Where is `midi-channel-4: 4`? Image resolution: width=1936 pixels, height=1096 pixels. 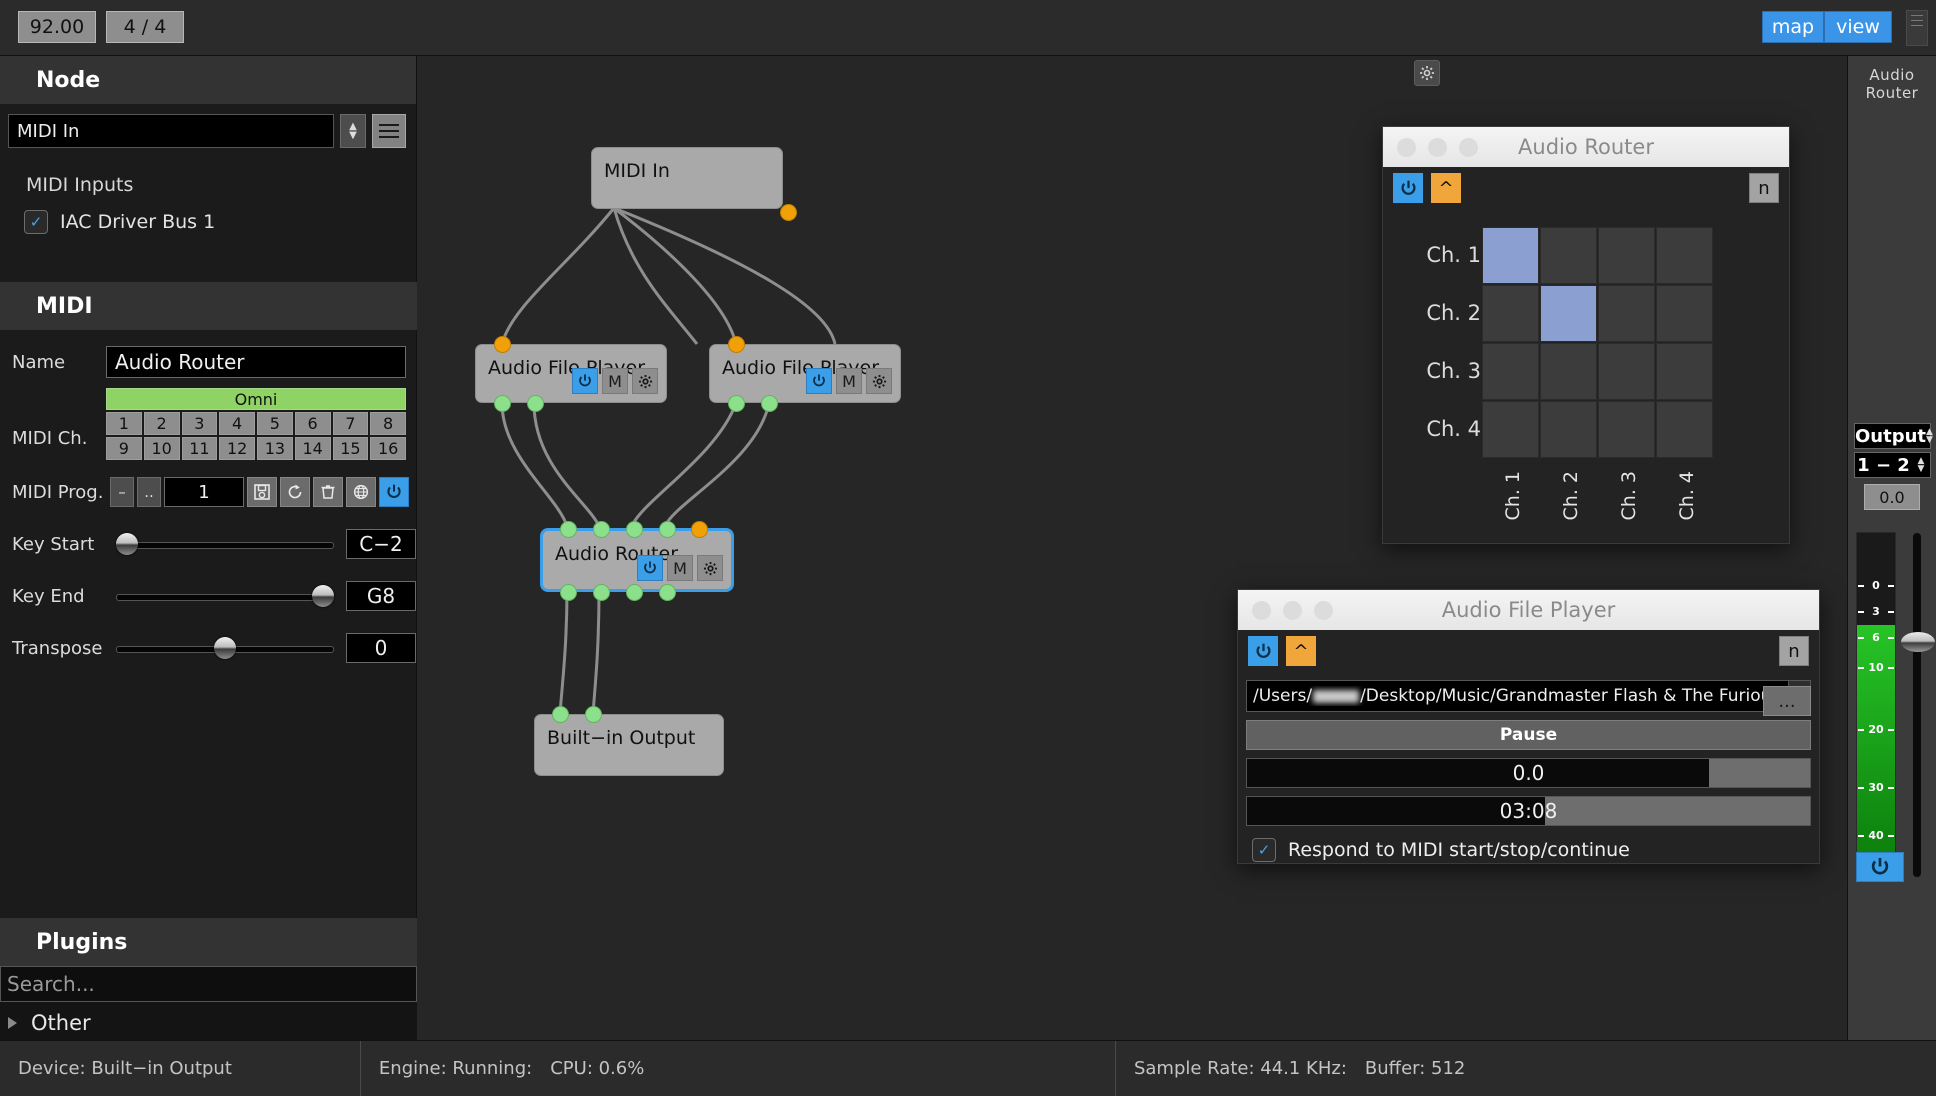 midi-channel-4: 4 is located at coordinates (237, 423).